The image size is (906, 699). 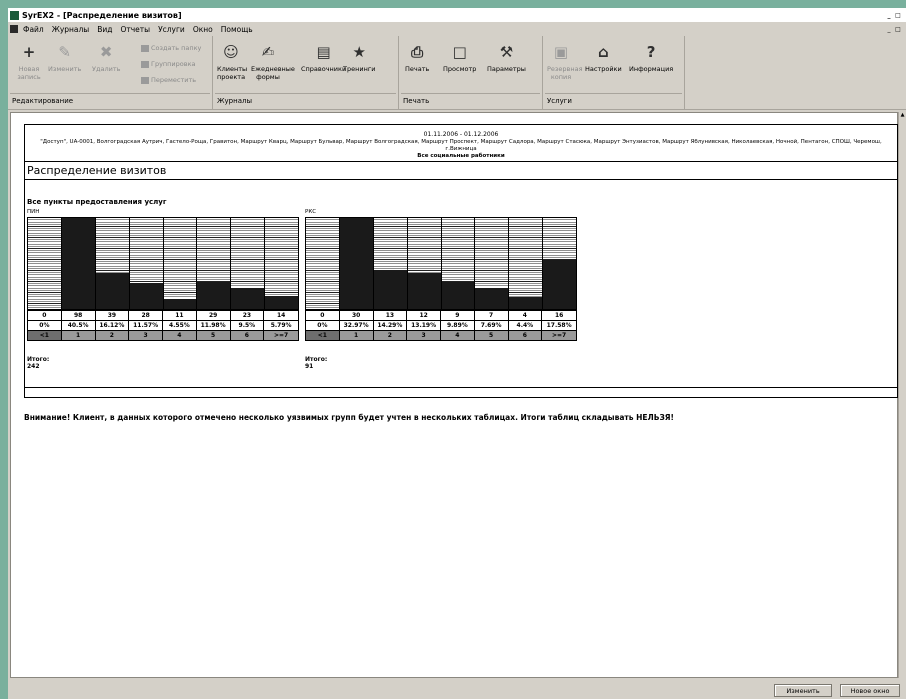 What do you see at coordinates (803, 690) in the screenshot?
I see `change-button: Изменить` at bounding box center [803, 690].